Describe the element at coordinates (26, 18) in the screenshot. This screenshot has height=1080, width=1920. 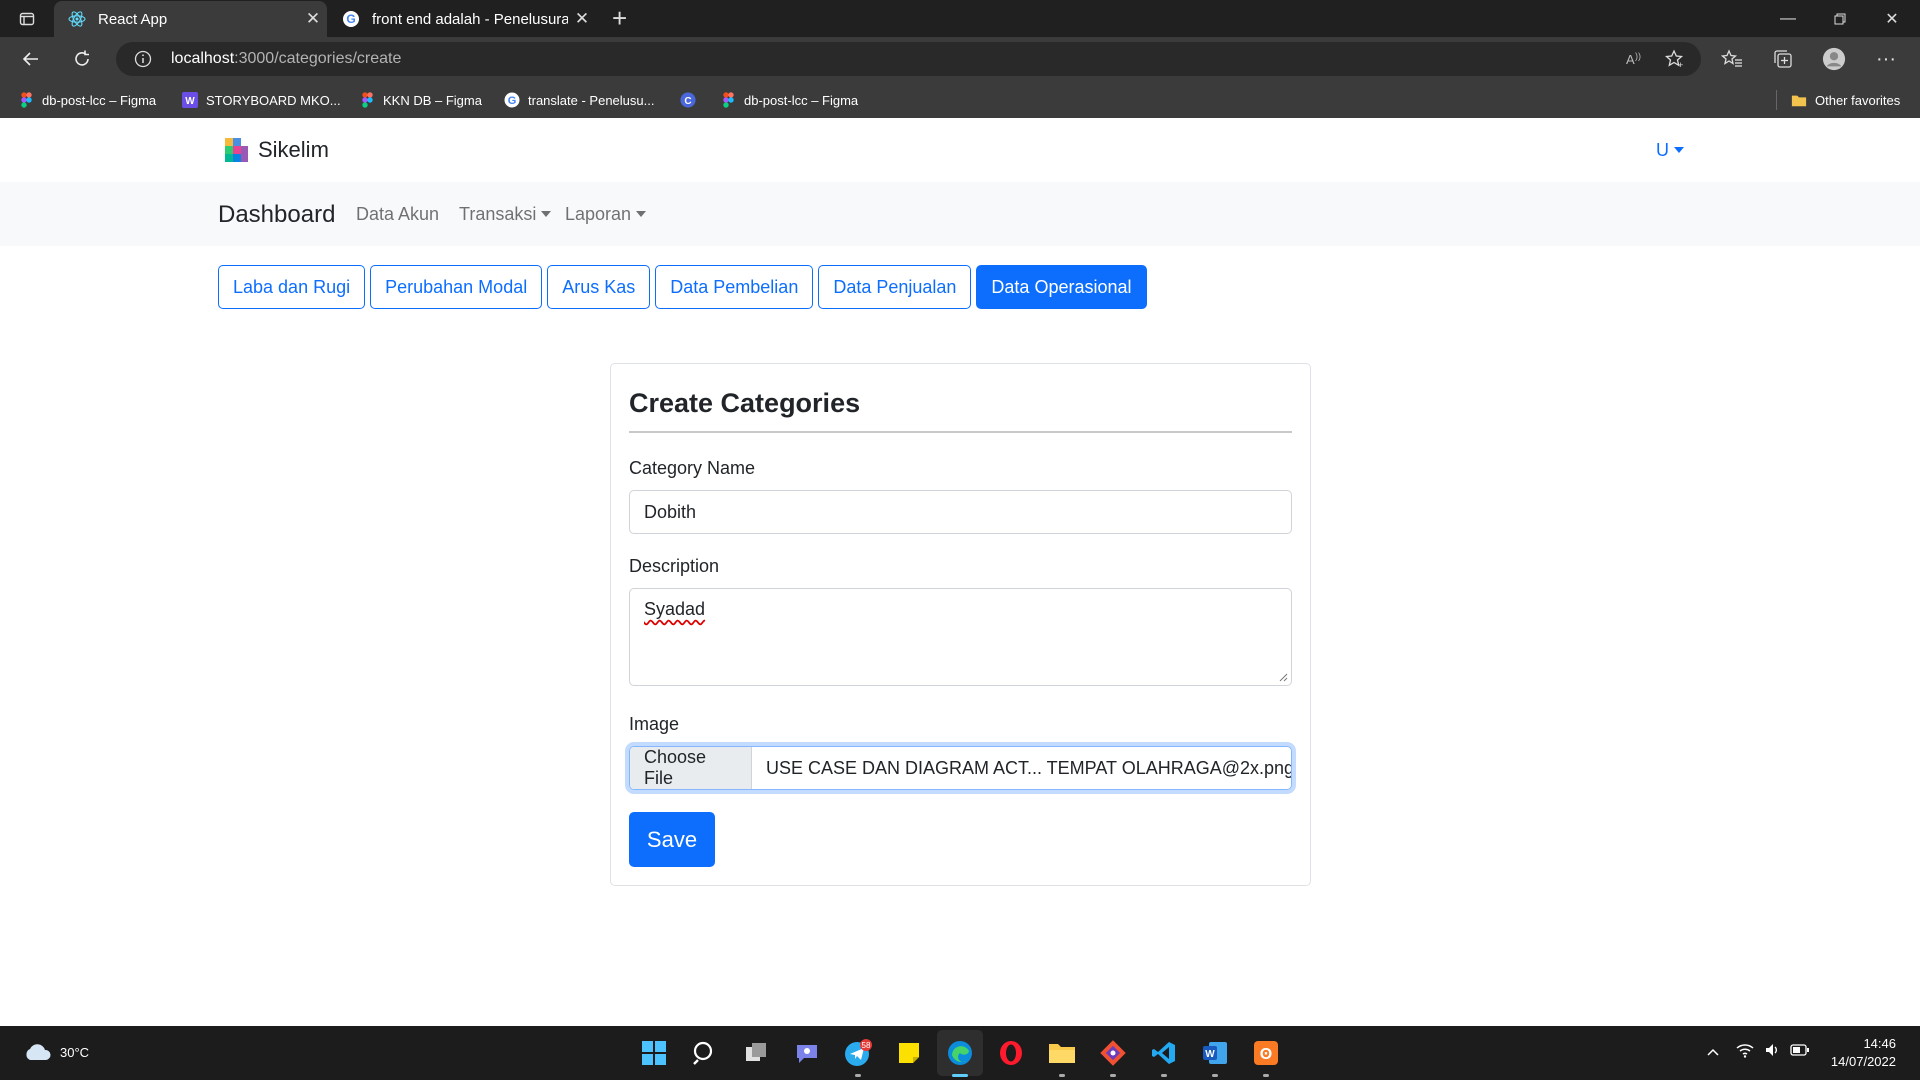
I see `tab-actions-icon` at that location.